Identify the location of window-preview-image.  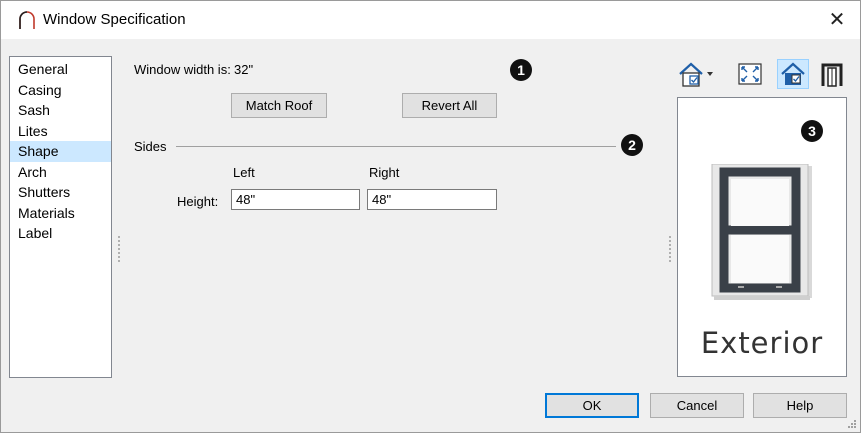
(761, 232).